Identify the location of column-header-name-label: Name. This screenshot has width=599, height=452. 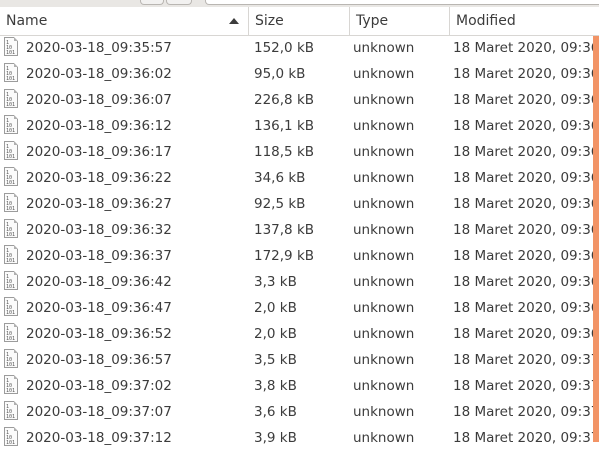
(27, 21).